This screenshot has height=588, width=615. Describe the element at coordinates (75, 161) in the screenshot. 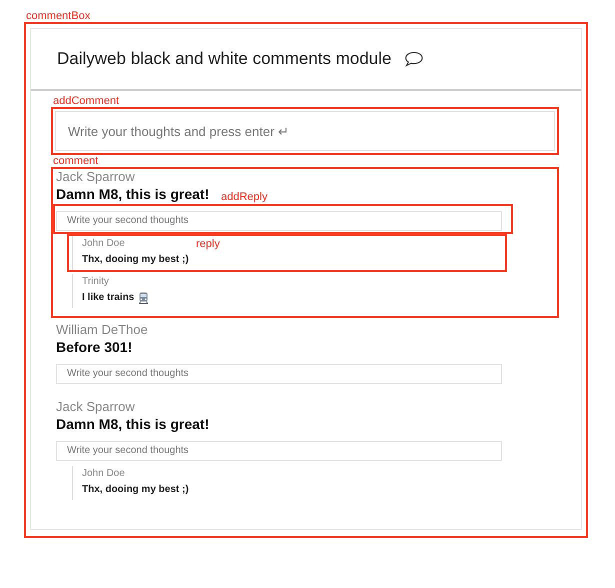

I see `annotation-label: comment` at that location.